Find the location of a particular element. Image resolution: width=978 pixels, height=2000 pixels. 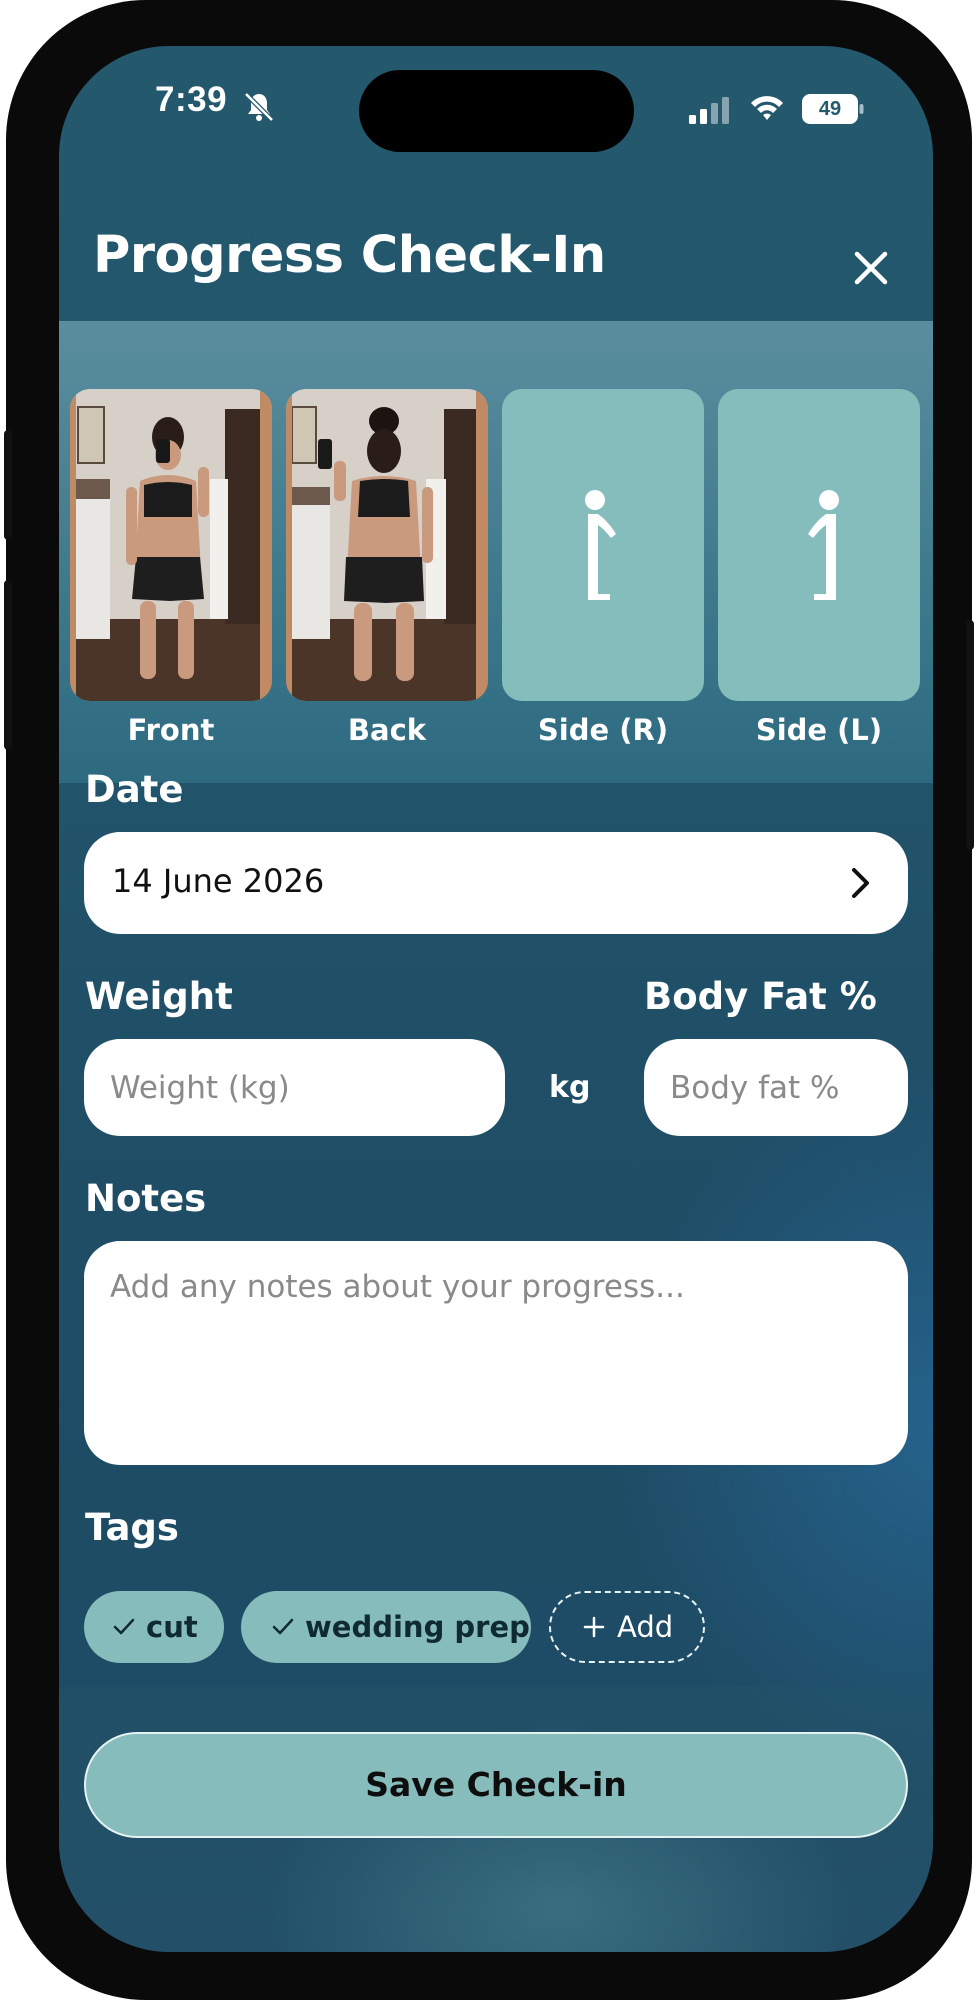

tag-label: wedding prep is located at coordinates (417, 1627).